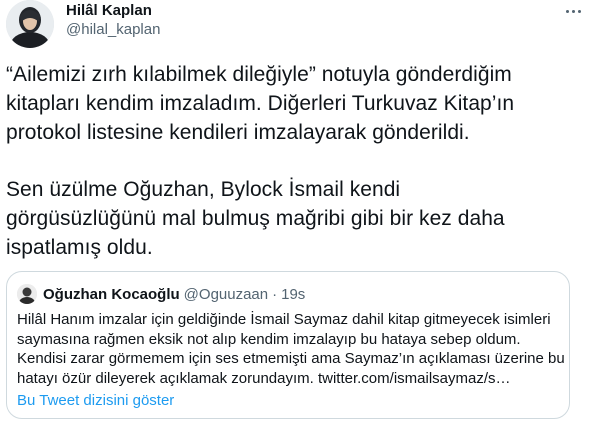 The height and width of the screenshot is (432, 590). I want to click on author-block: Hilâl Kaplan @hilal_kaplan, so click(113, 21).